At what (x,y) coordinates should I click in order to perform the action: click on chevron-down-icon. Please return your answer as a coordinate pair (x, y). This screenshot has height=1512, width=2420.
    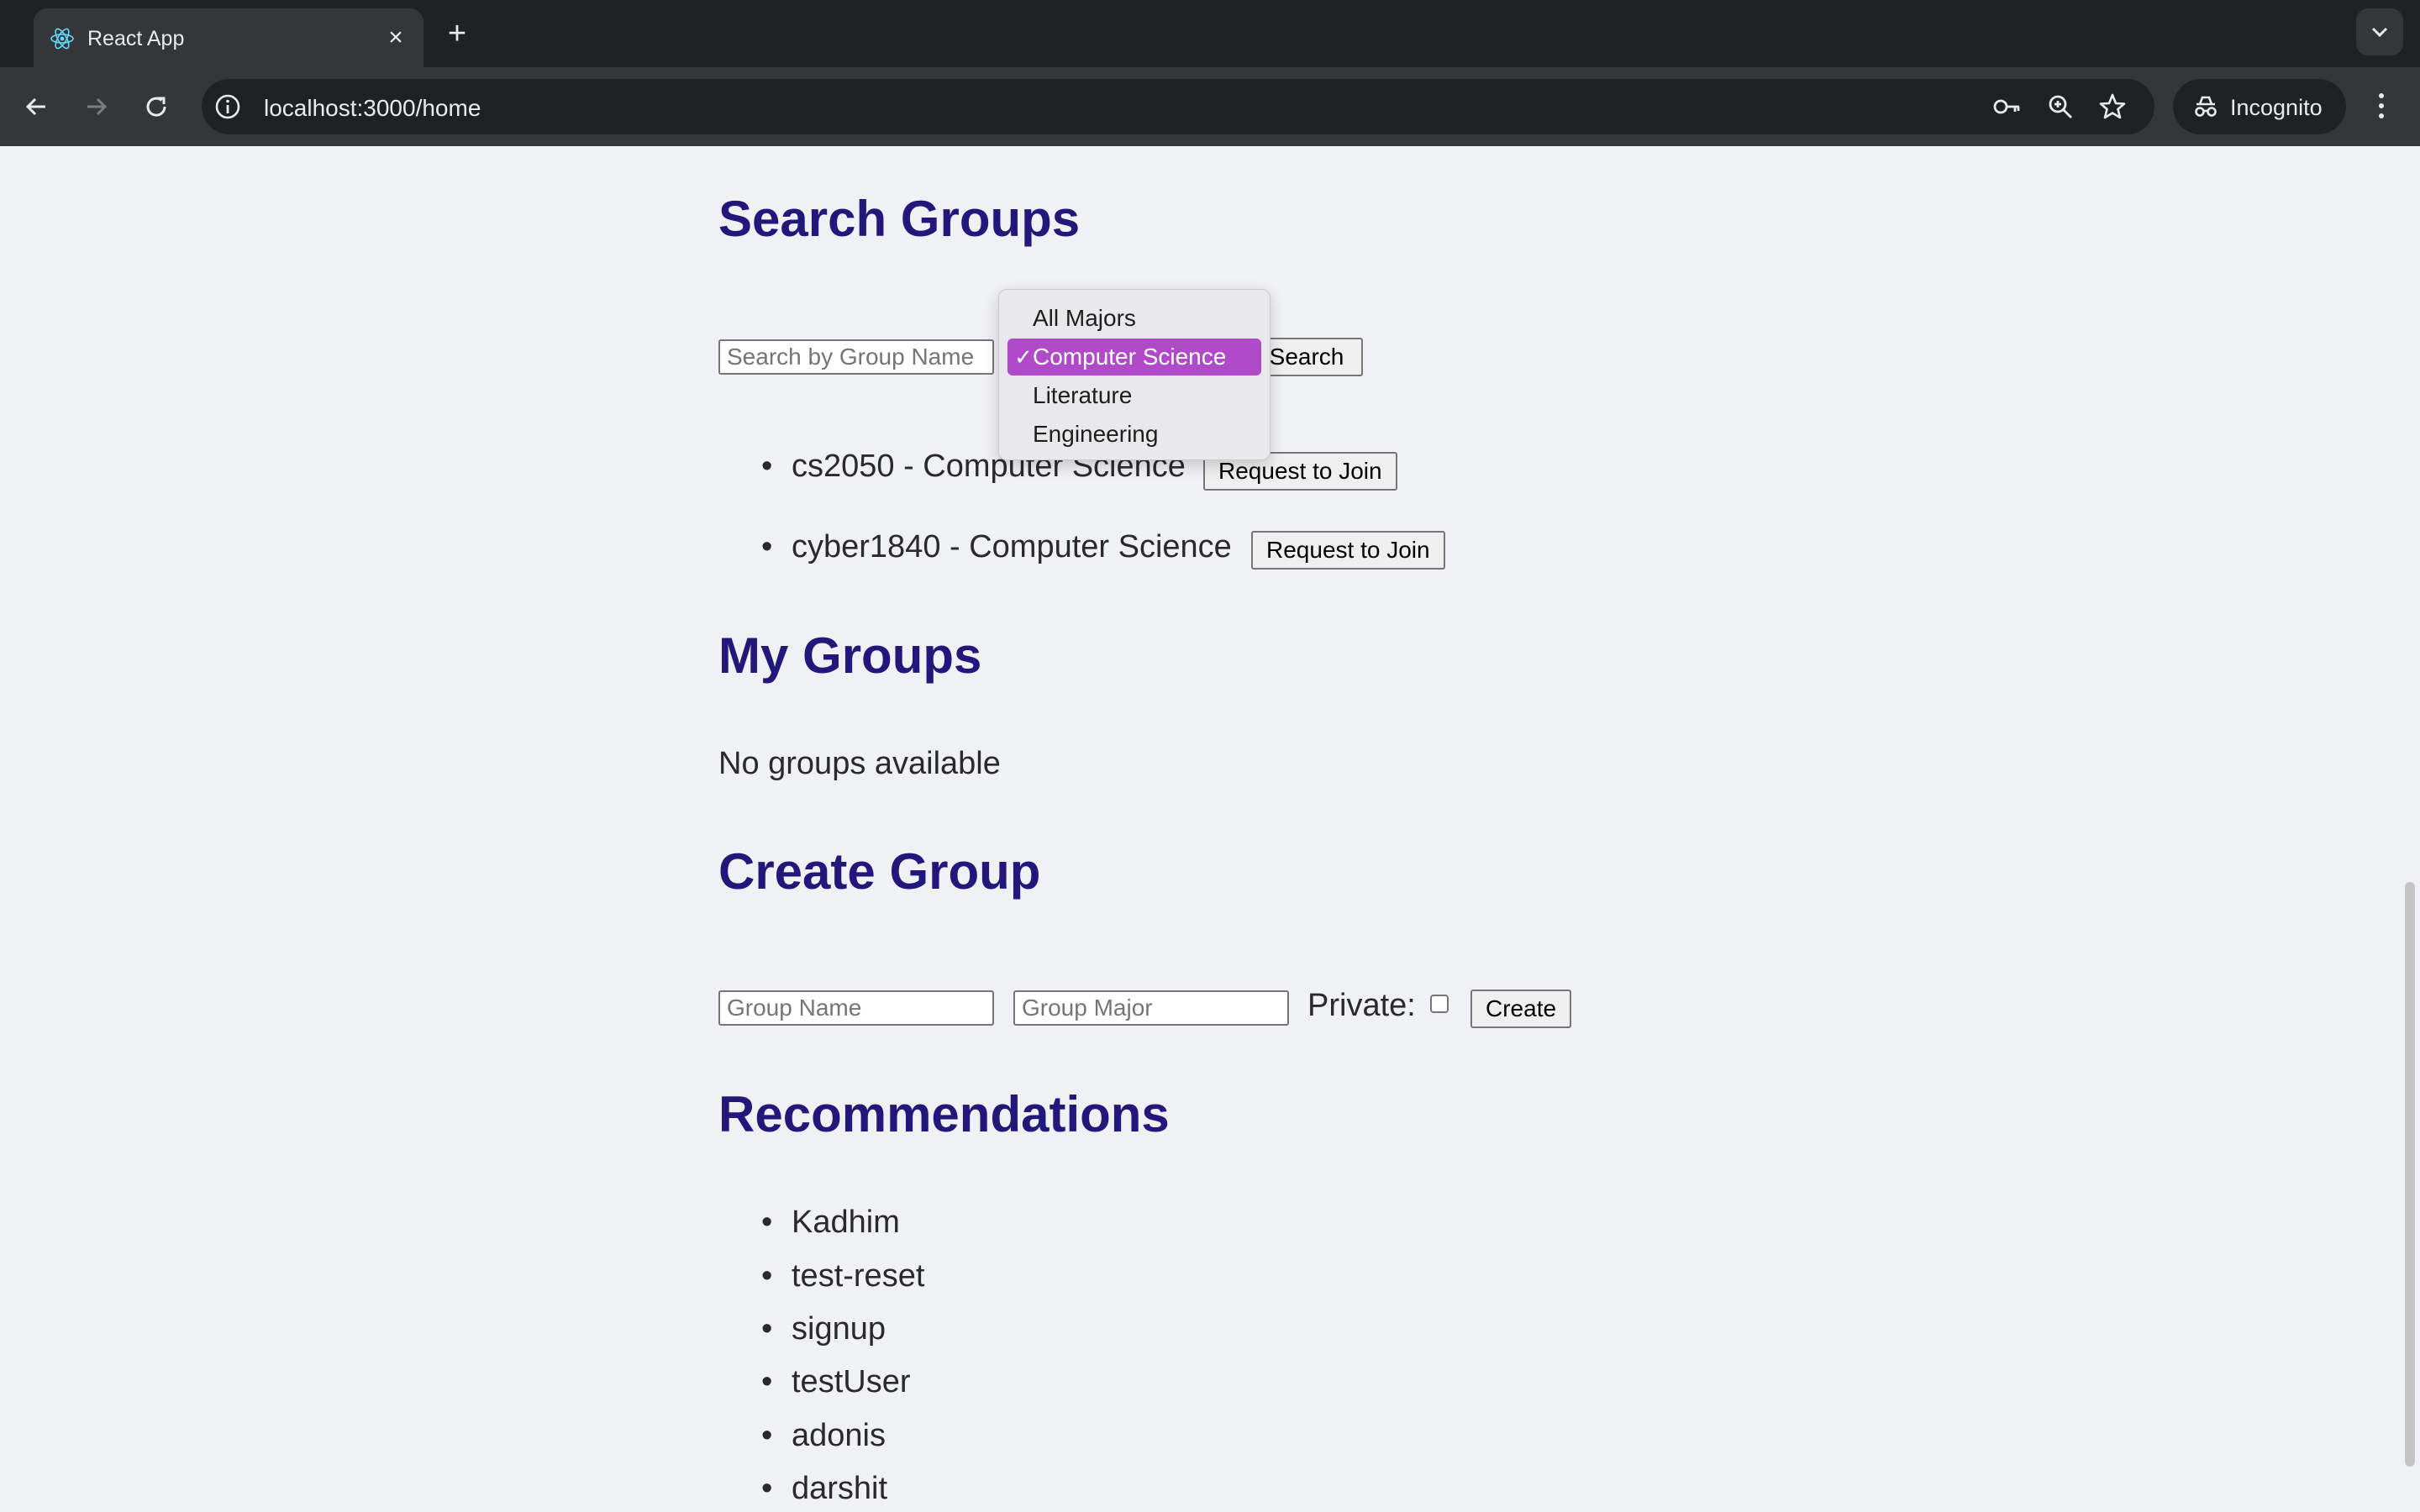
    Looking at the image, I should click on (2380, 32).